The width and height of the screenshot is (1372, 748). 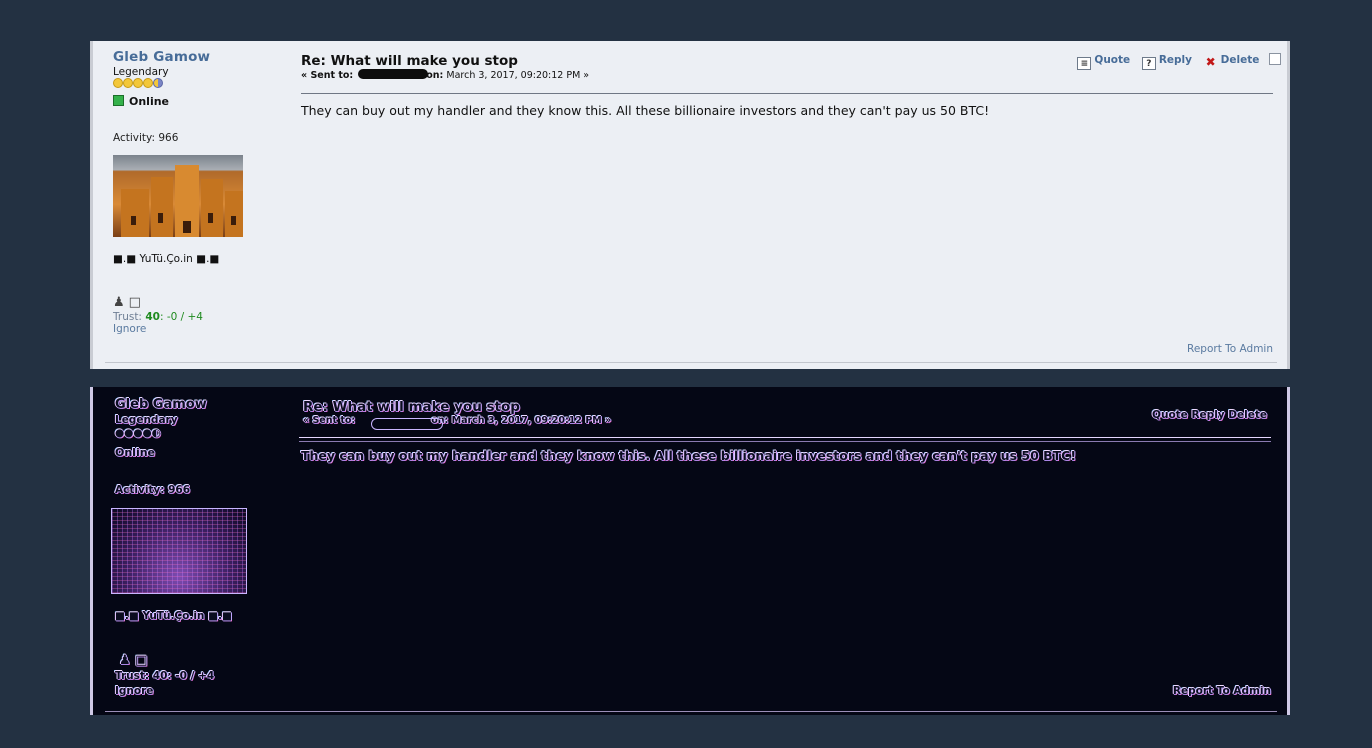 What do you see at coordinates (327, 75) in the screenshot?
I see `sent-to-label: « Sent to:` at bounding box center [327, 75].